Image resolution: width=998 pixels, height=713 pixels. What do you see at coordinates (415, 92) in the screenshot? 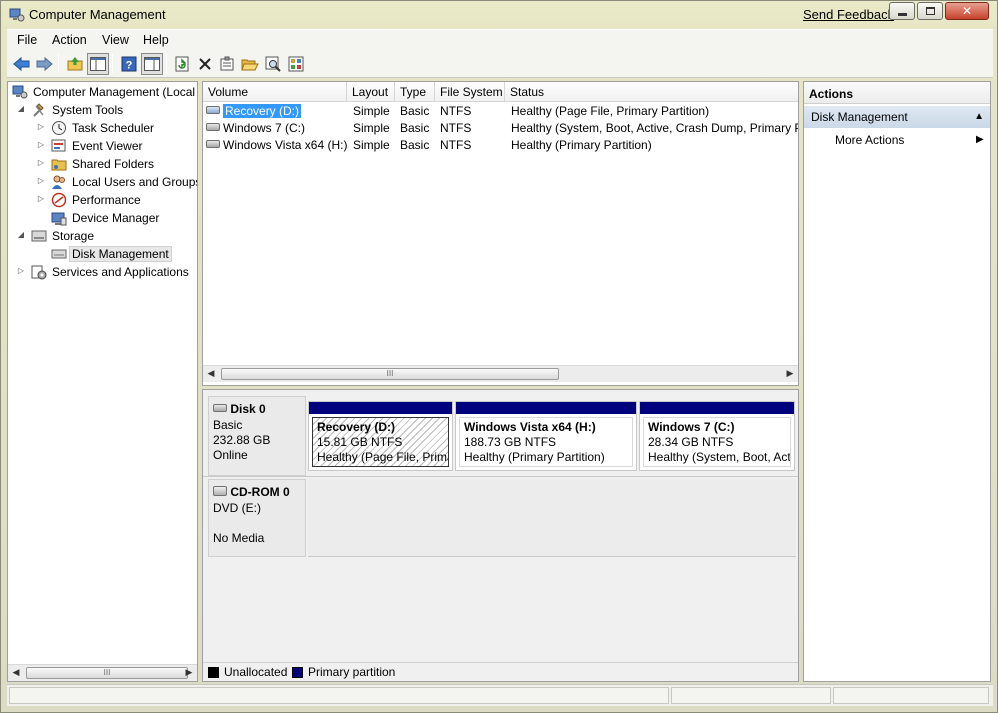
I see `column-header-type: Type` at bounding box center [415, 92].